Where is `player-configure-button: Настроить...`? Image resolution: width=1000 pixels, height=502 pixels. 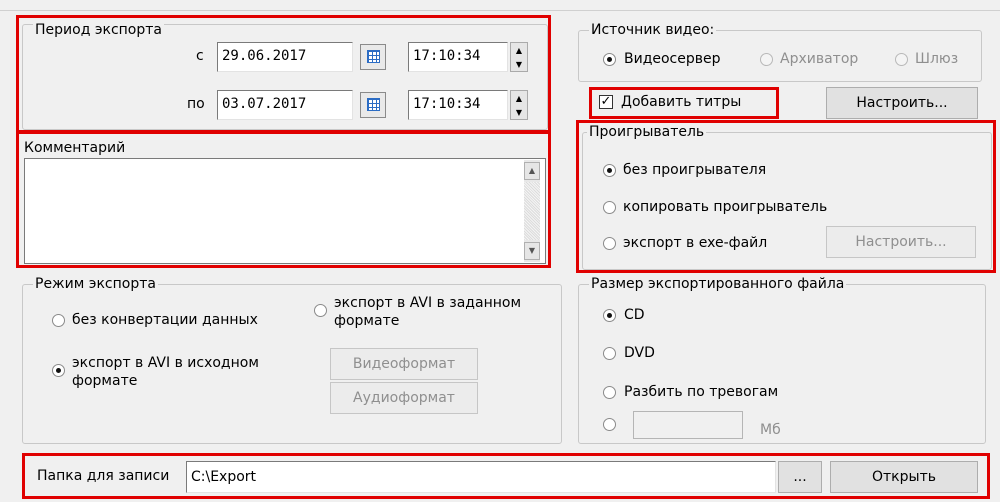 player-configure-button: Настроить... is located at coordinates (901, 242).